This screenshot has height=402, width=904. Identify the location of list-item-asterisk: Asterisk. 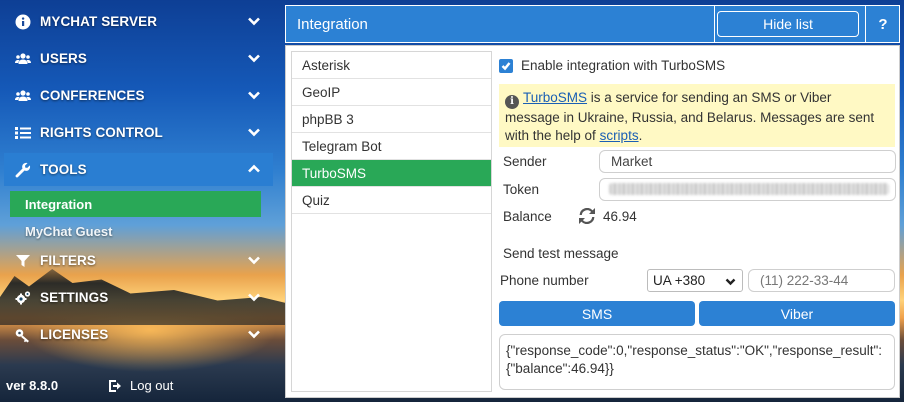
(391, 65).